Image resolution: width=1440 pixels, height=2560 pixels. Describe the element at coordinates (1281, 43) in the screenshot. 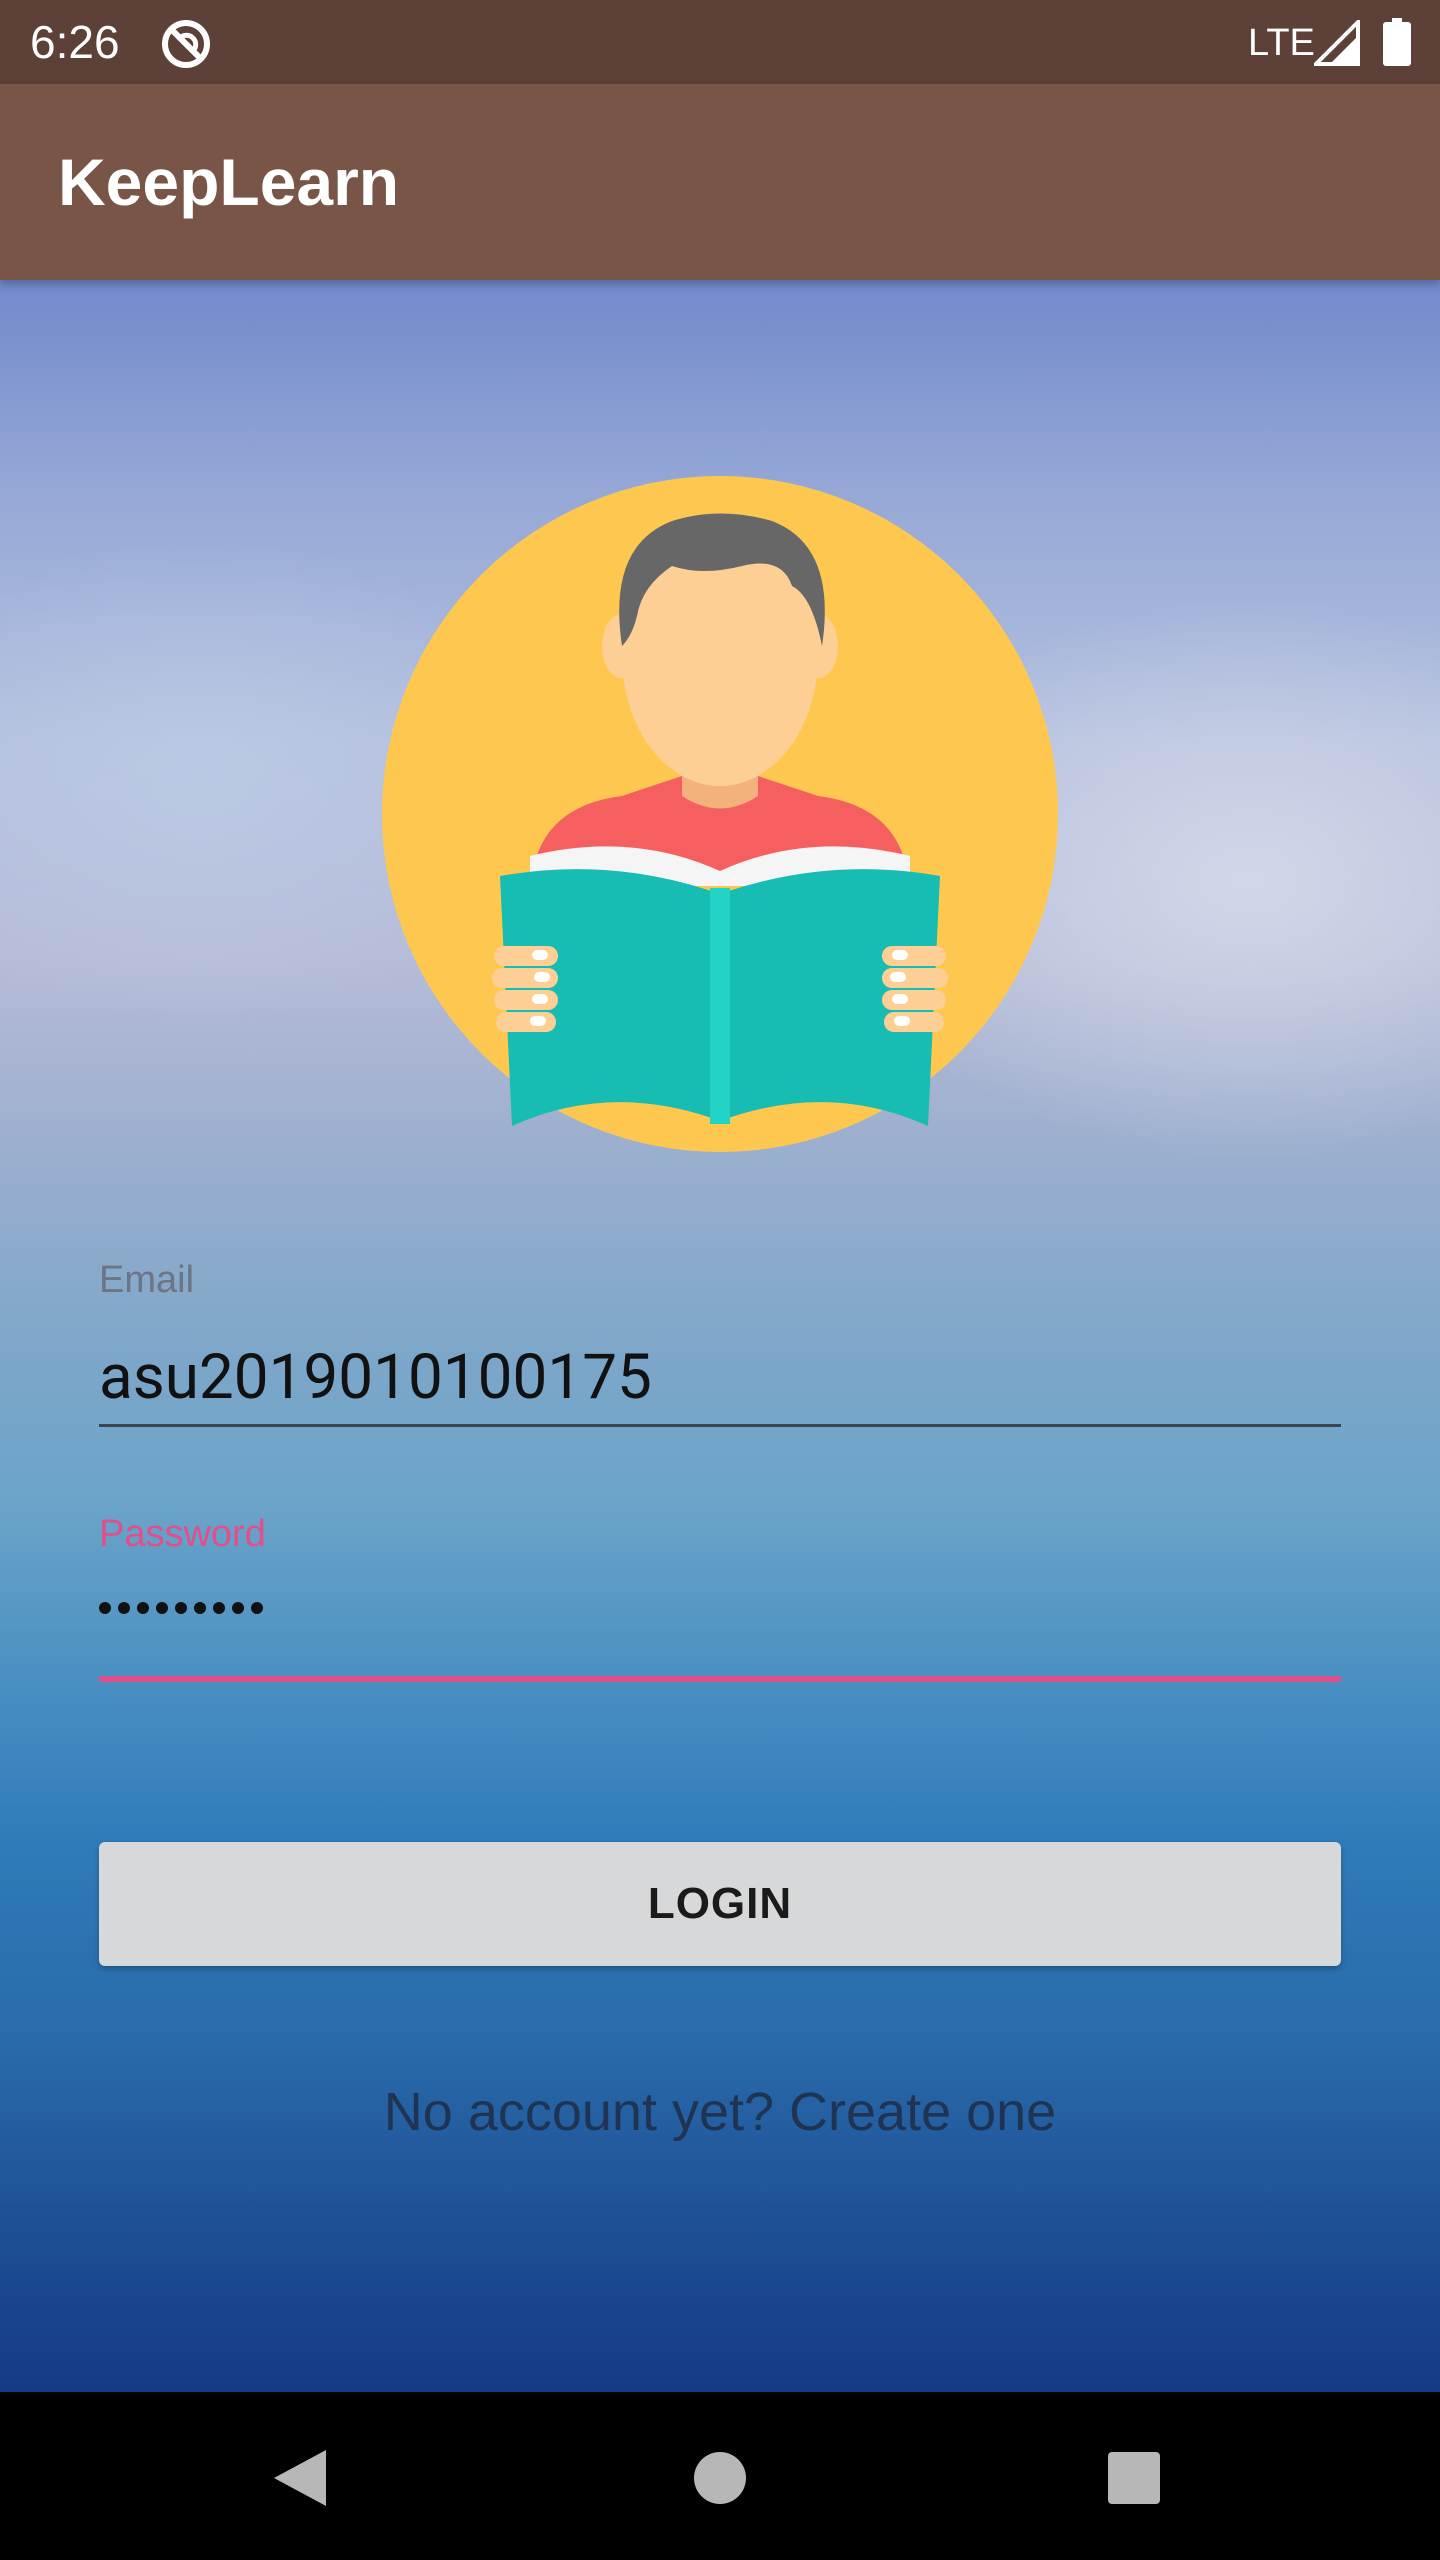

I see `network-type-label: LTE` at that location.